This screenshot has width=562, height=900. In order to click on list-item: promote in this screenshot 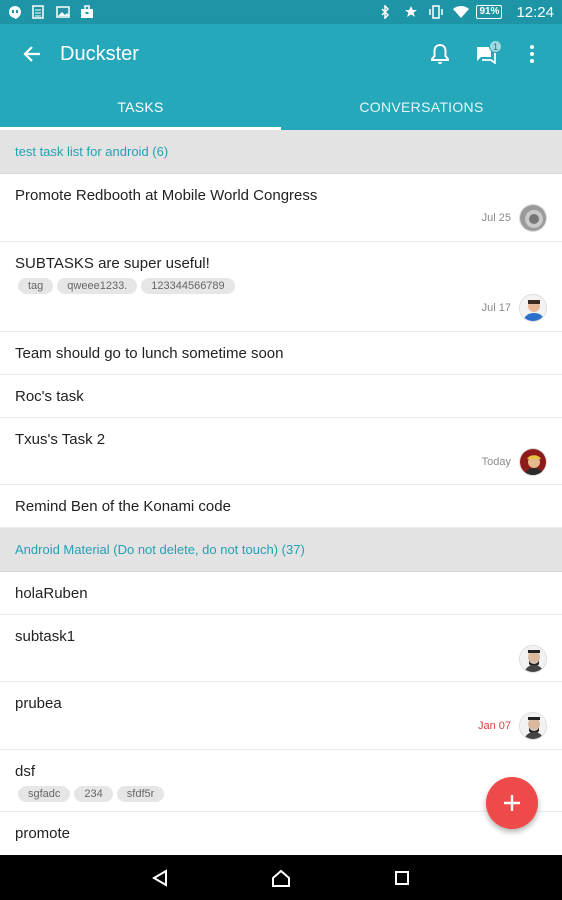, I will do `click(281, 833)`.